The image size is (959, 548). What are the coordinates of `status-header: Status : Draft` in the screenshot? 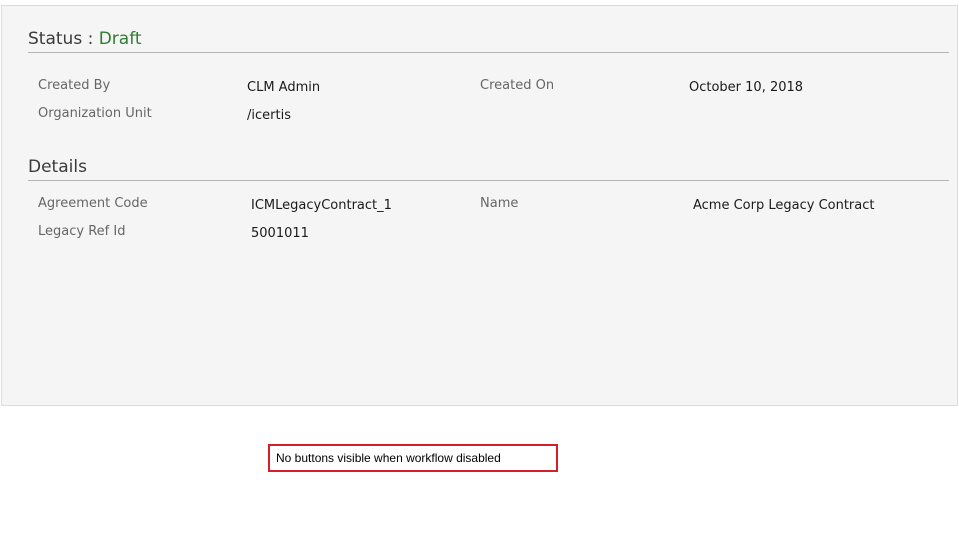 It's located at (488, 40).